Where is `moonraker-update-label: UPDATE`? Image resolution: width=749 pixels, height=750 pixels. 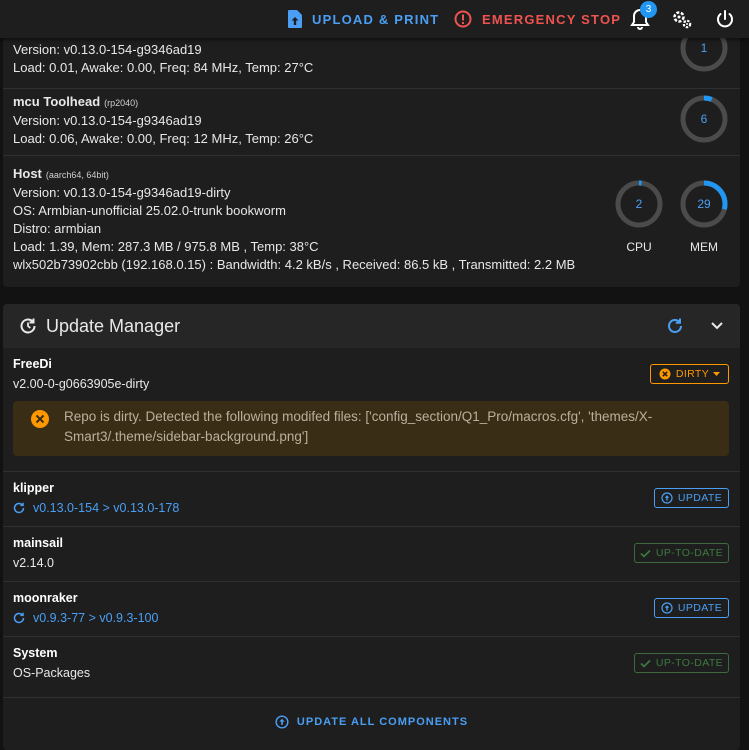
moonraker-update-label: UPDATE is located at coordinates (700, 608).